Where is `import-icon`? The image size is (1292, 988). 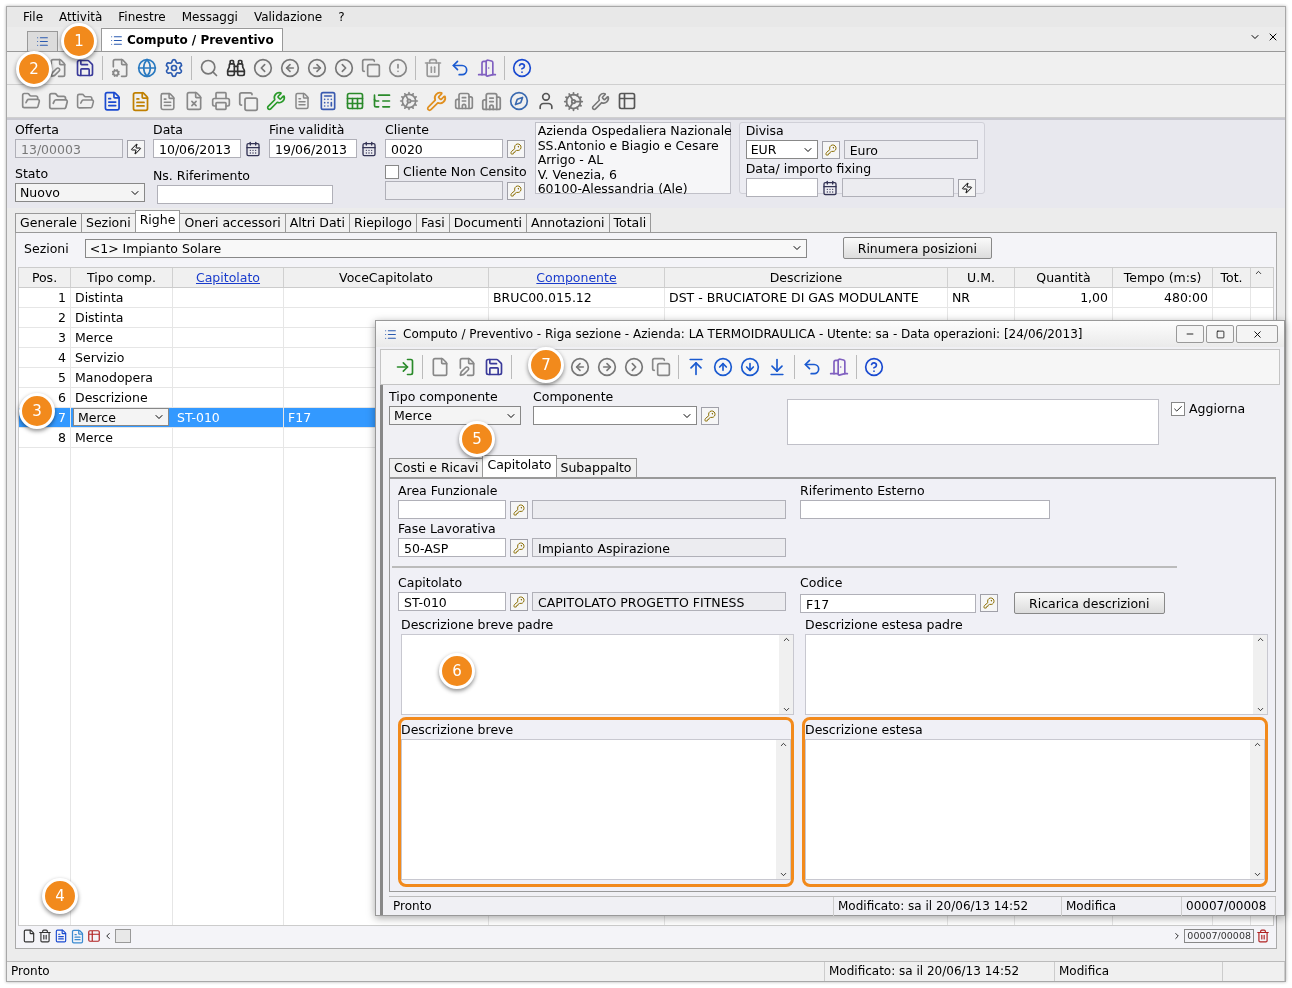
import-icon is located at coordinates (405, 367).